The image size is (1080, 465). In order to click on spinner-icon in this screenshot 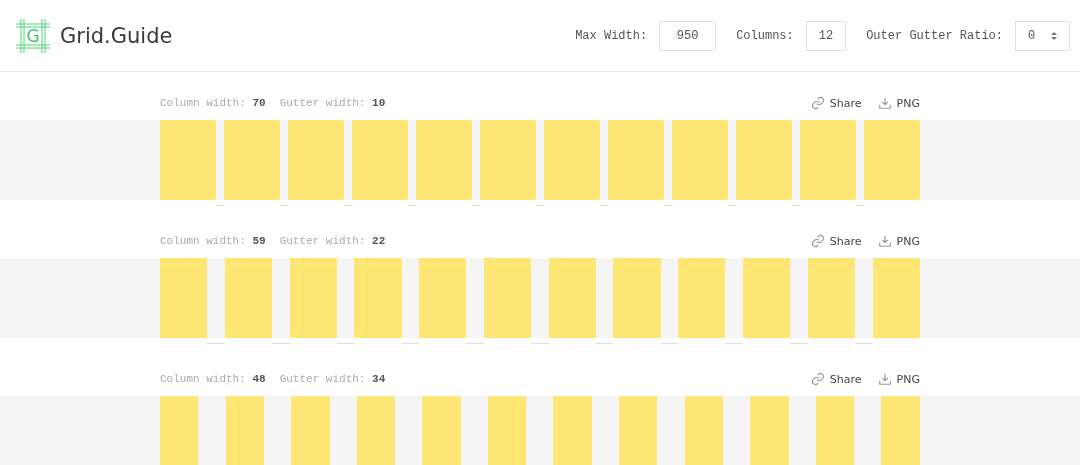, I will do `click(1054, 35)`.